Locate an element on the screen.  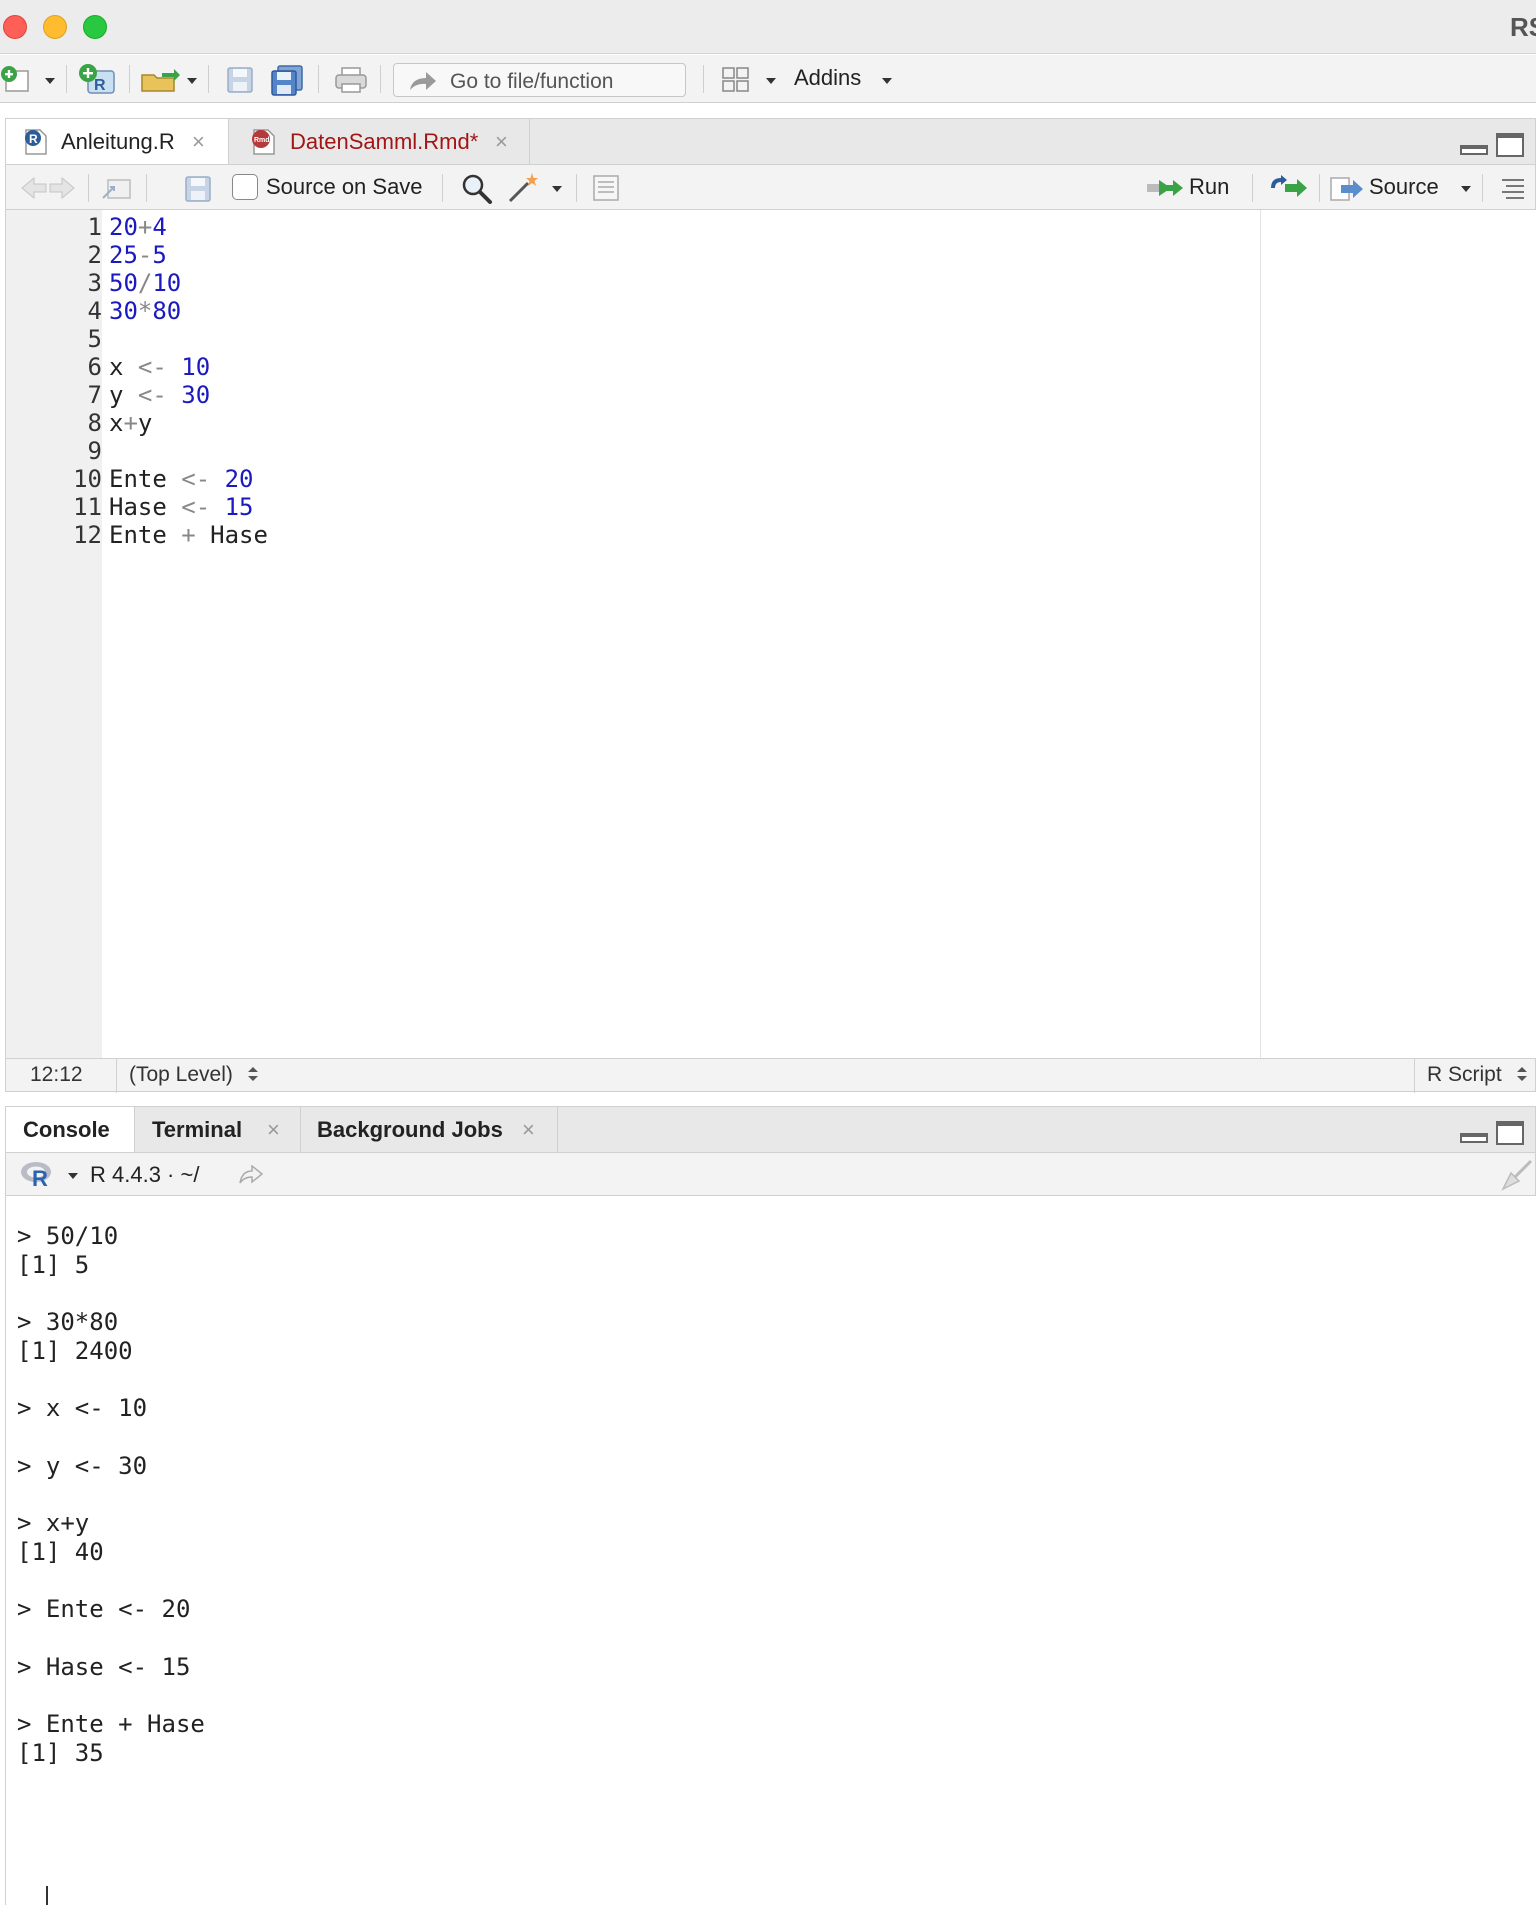
line-number: 8 is located at coordinates (94, 423).